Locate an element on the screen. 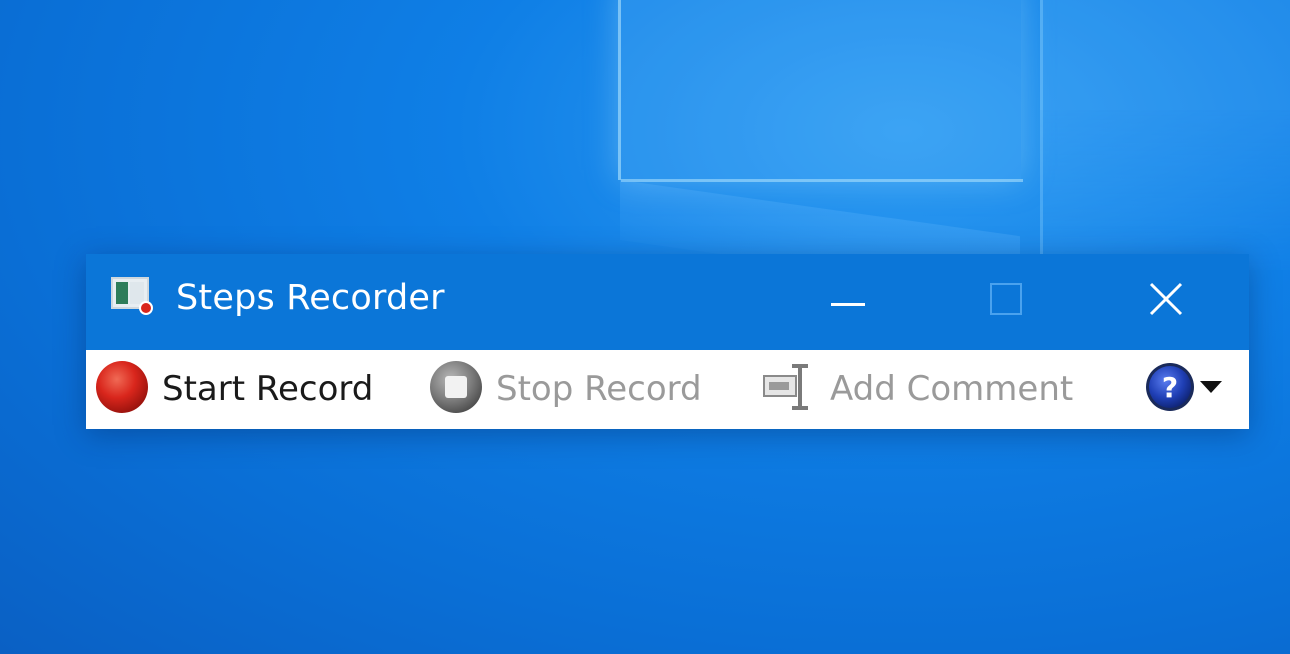 The image size is (1290, 654). help-button: ? is located at coordinates (1184, 389).